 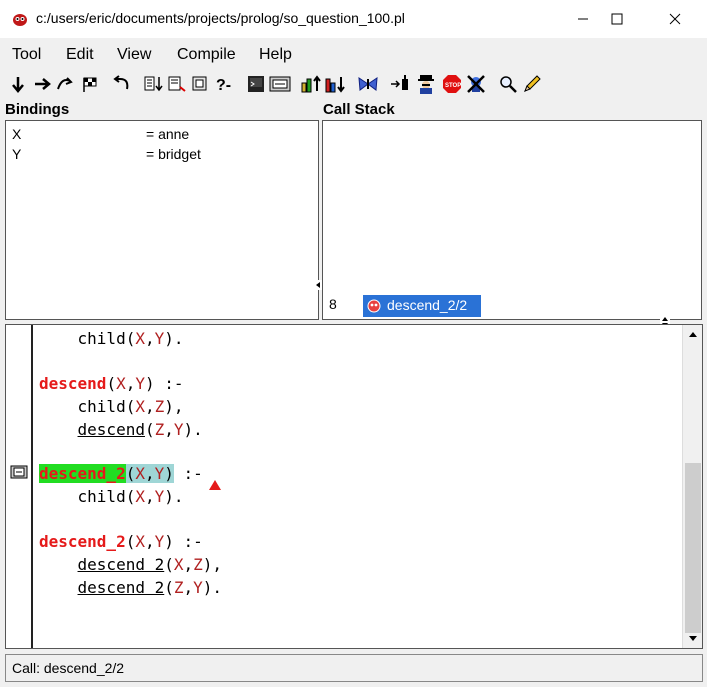 What do you see at coordinates (168, 134) in the screenshot?
I see `binding-value: = anne` at bounding box center [168, 134].